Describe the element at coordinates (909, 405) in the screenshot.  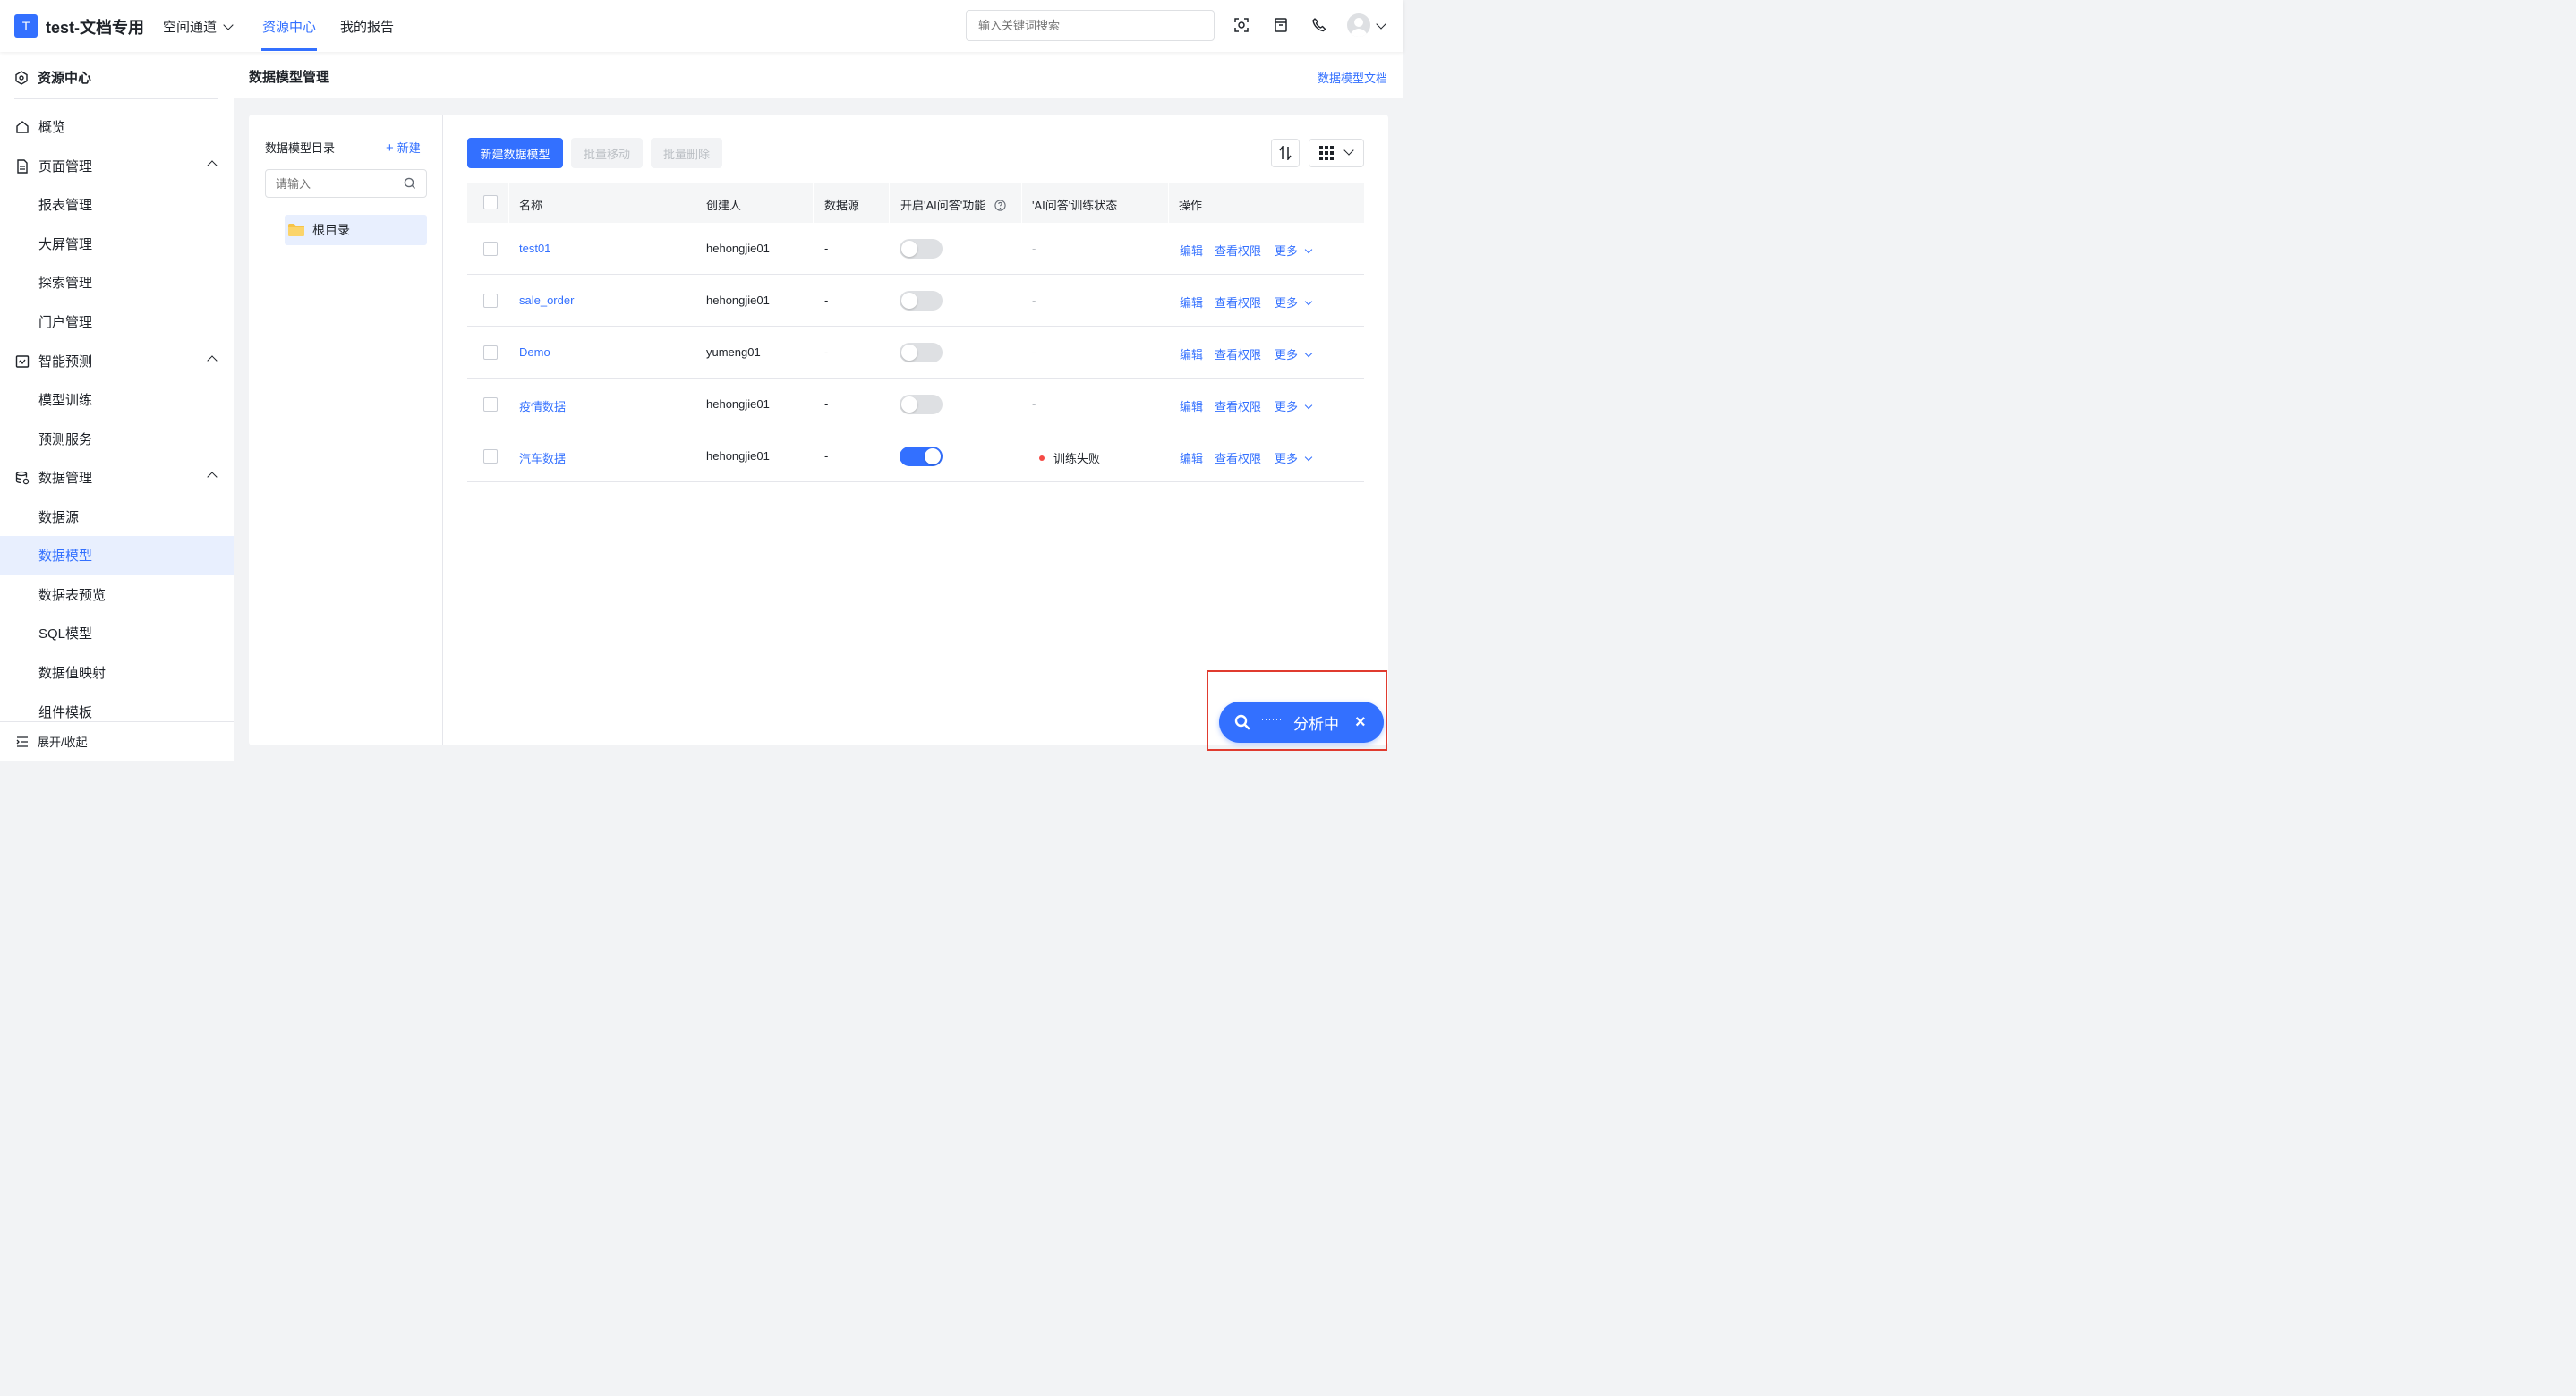
I see `toggle-knob` at that location.